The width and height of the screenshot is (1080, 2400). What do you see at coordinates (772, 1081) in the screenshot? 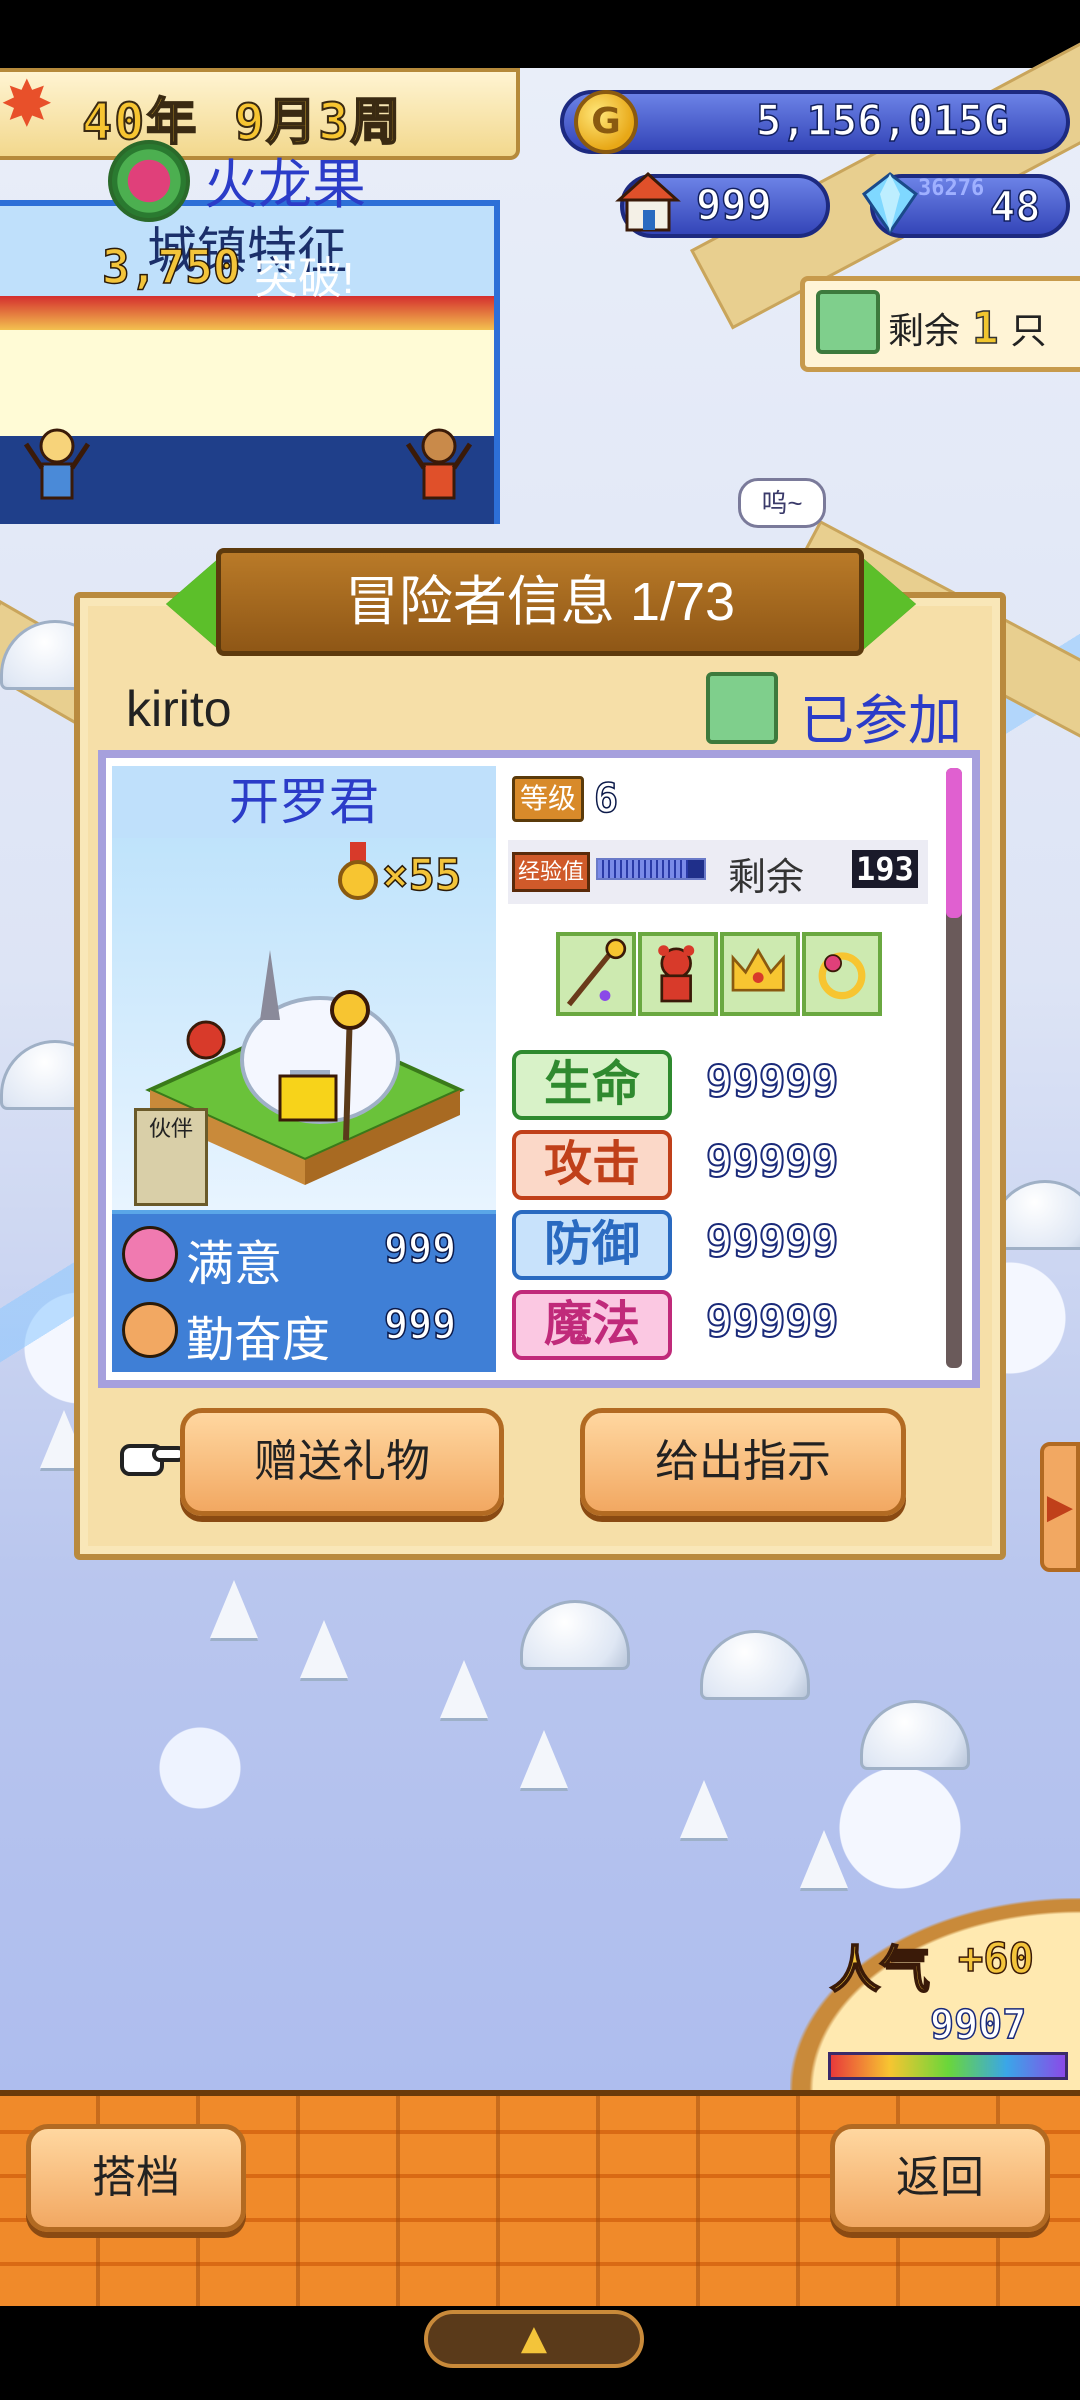
I see `attr-hp-value: 99999` at bounding box center [772, 1081].